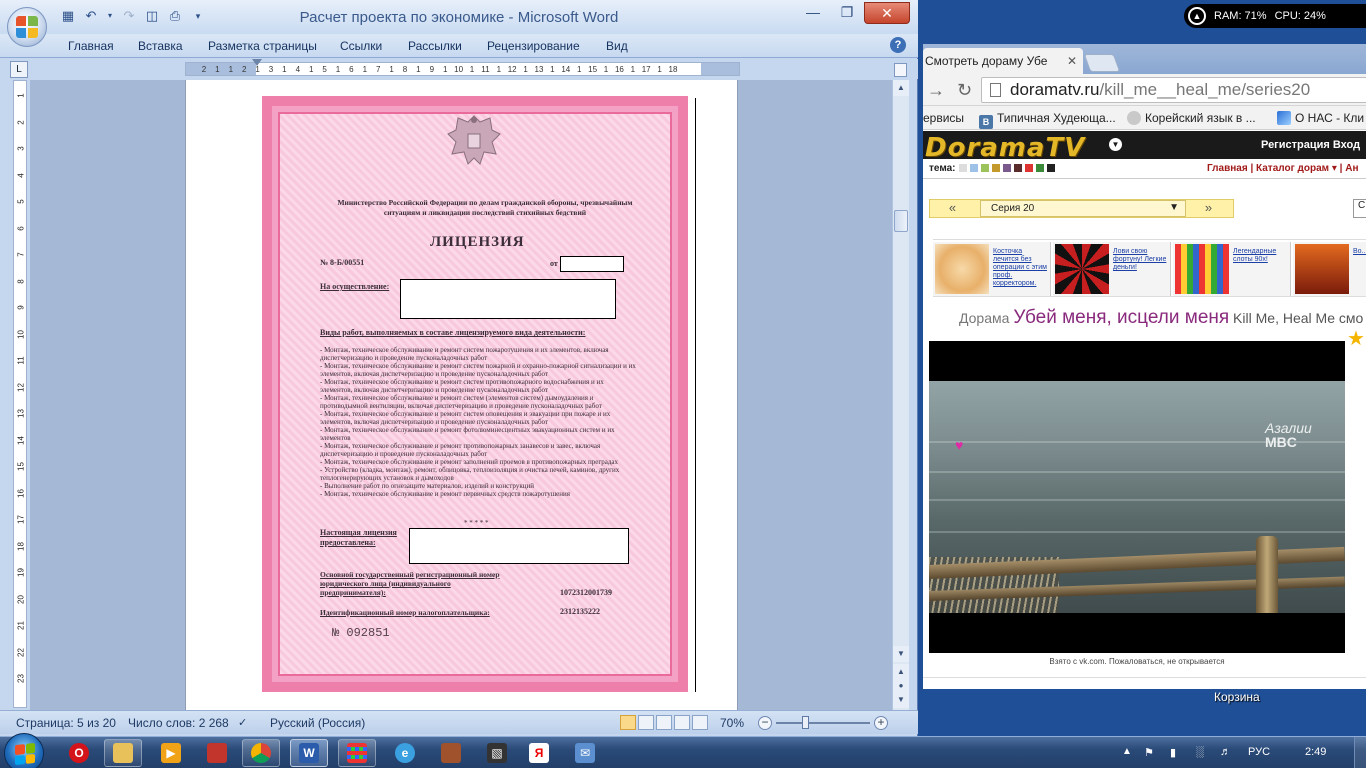 This screenshot has height=768, width=1366. Describe the element at coordinates (66, 723) in the screenshot. I see `page-count: Страница: 5 из 20` at that location.